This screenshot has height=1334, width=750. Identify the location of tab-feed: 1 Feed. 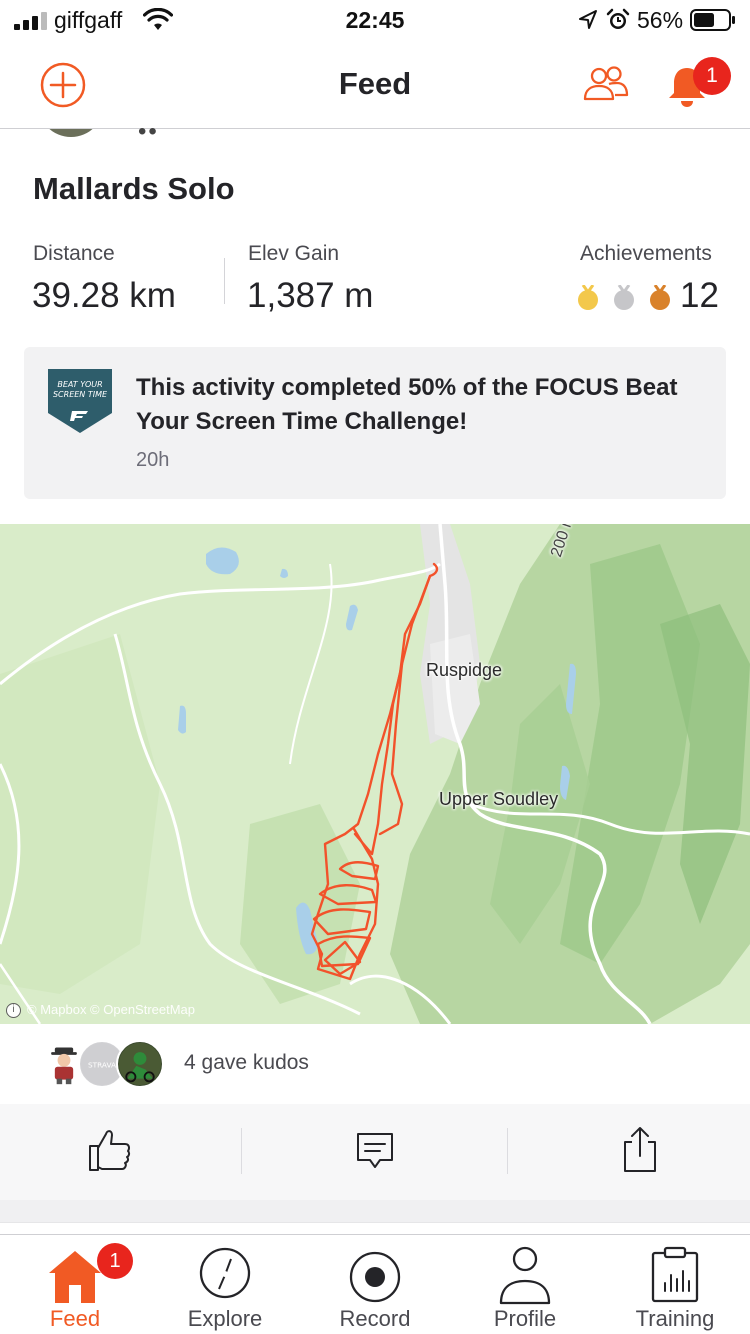
(75, 1284).